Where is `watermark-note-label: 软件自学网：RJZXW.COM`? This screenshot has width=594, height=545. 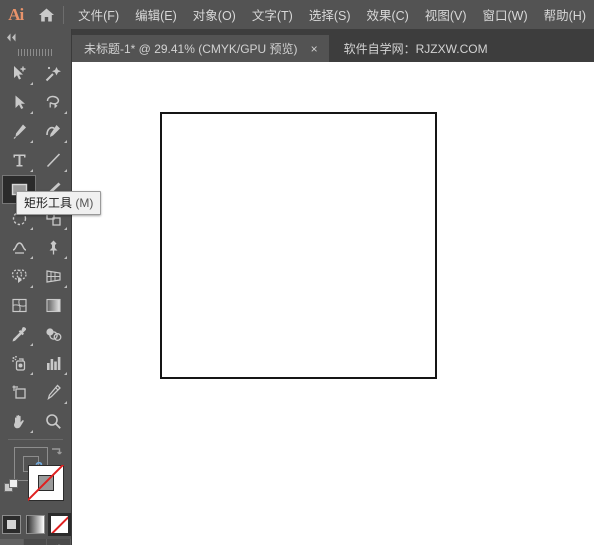 watermark-note-label: 软件自学网：RJZXW.COM is located at coordinates (415, 49).